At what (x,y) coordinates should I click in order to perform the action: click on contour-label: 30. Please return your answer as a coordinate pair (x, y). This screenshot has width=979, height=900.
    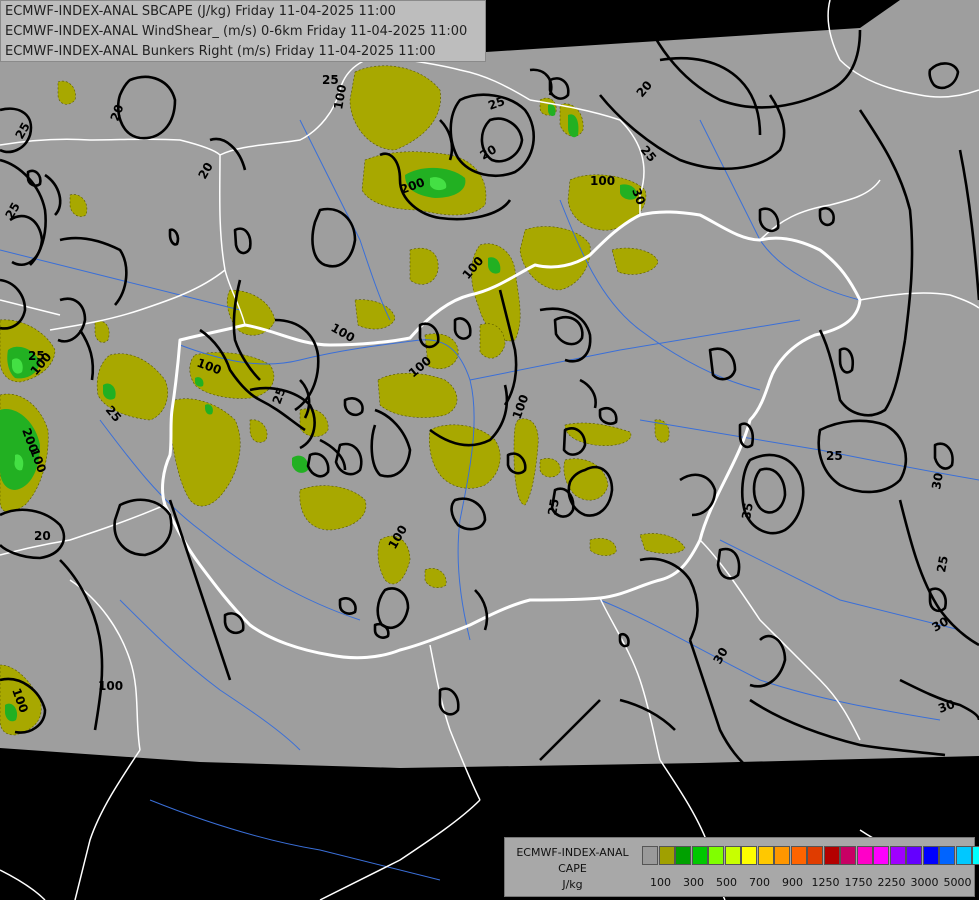
    Looking at the image, I should click on (937, 481).